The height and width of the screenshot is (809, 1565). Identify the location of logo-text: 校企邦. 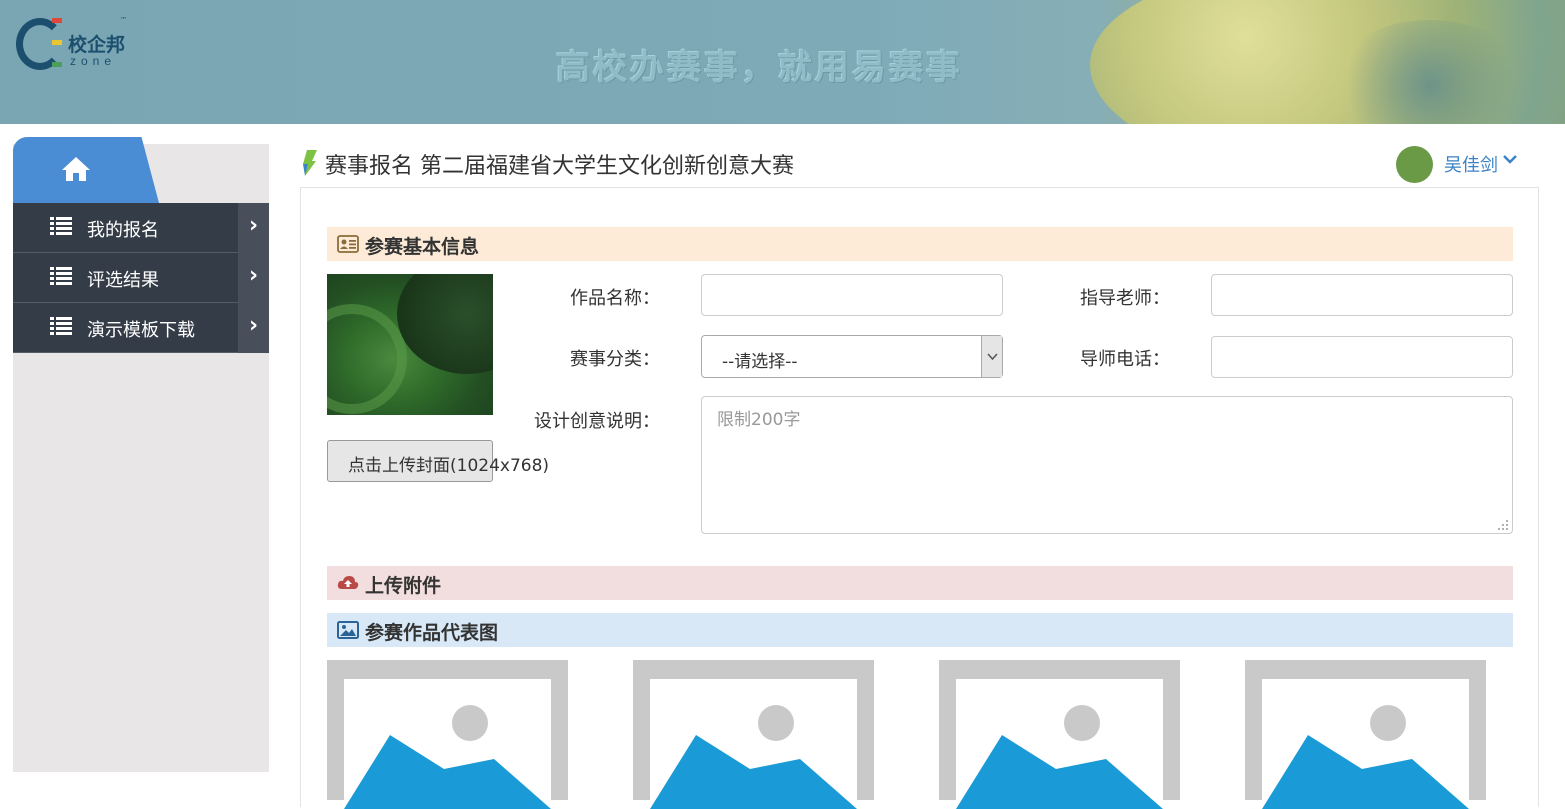
(97, 45).